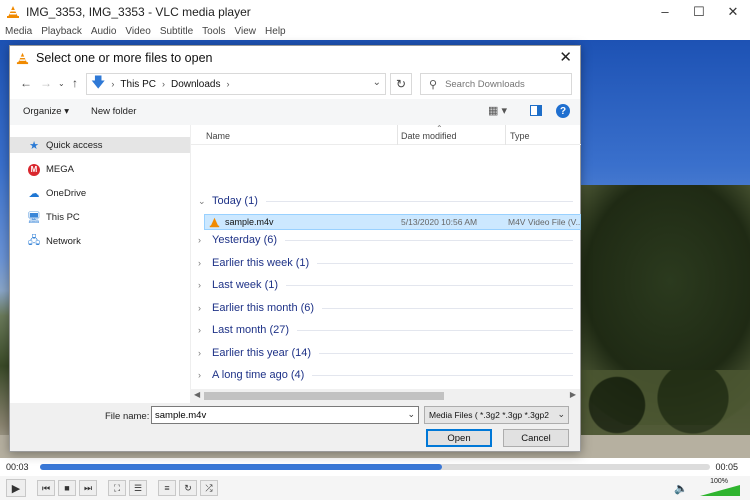 This screenshot has height=500, width=750. What do you see at coordinates (275, 415) in the screenshot?
I see `file-name-input` at bounding box center [275, 415].